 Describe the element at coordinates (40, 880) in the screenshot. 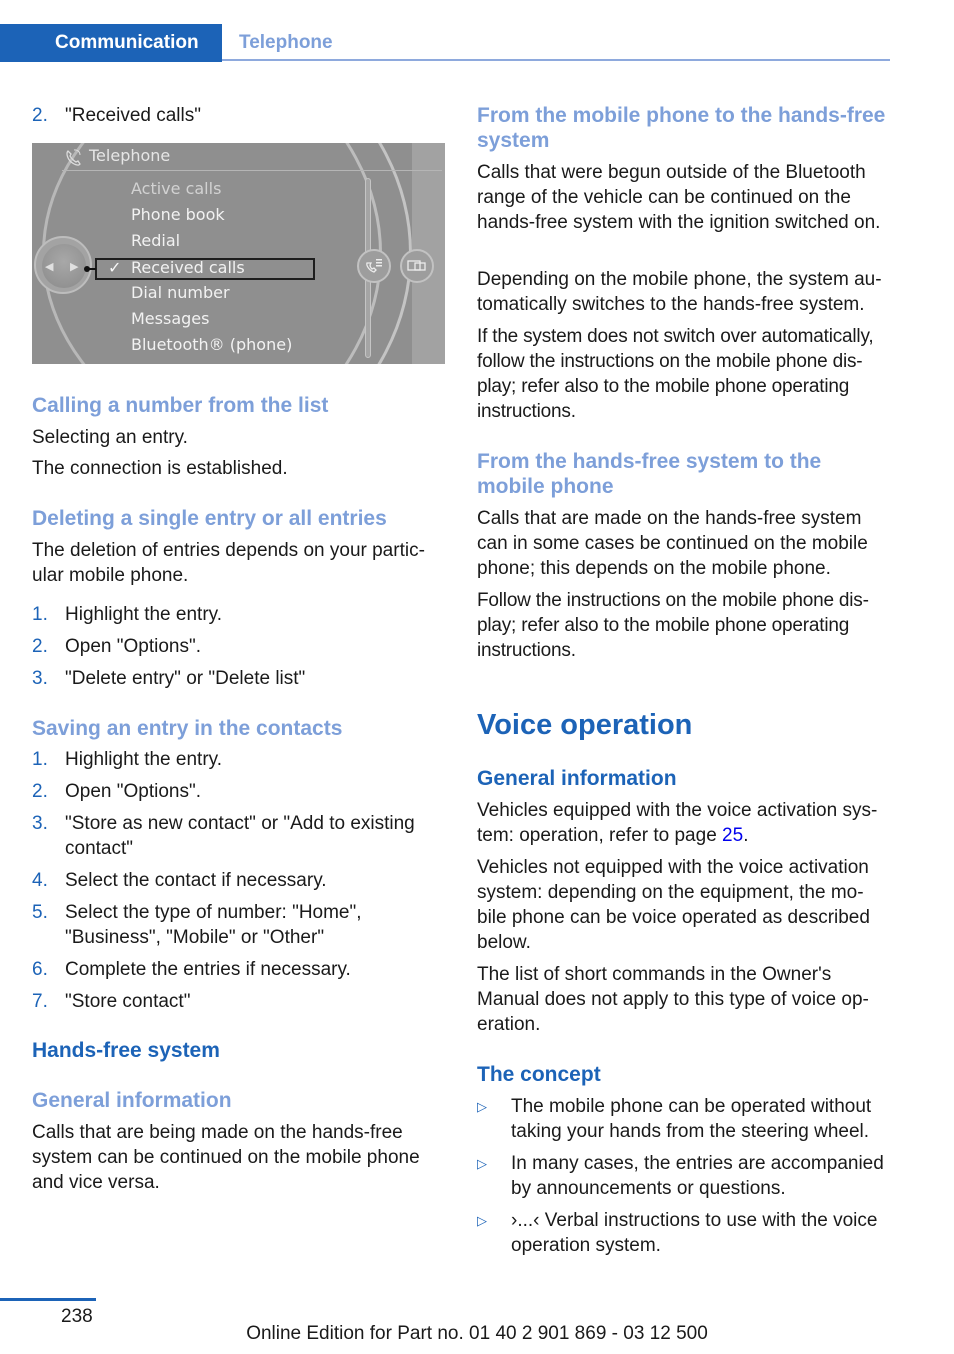

I see `step-number: 4.` at that location.